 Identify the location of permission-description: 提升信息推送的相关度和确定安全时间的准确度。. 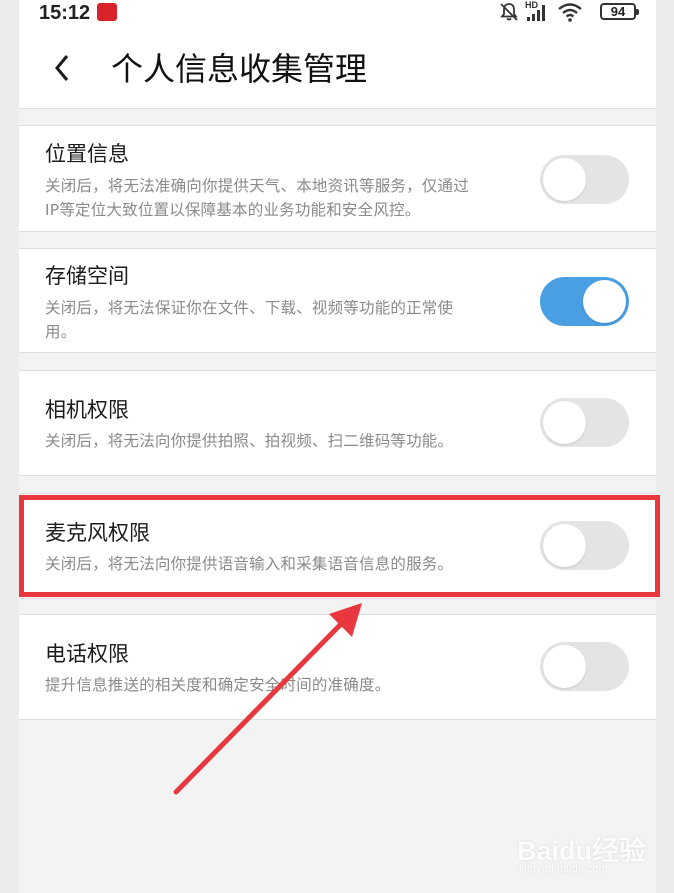
(285, 685).